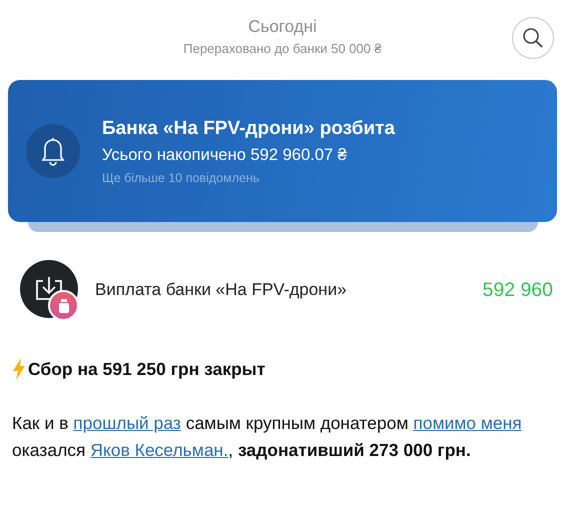 This screenshot has width=565, height=523. Describe the element at coordinates (147, 369) in the screenshot. I see `post-headline: Сбор на 591 250 грн закрыт` at that location.